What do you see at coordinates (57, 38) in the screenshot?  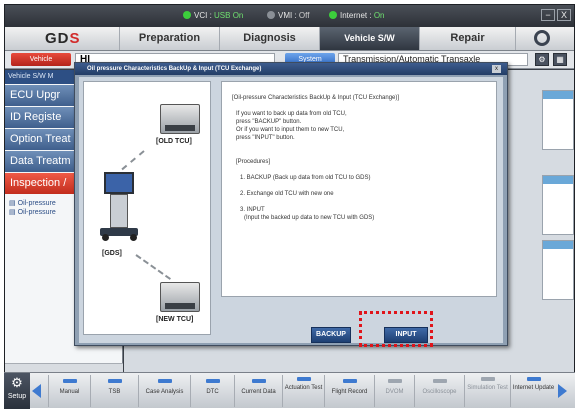 I see `logo-text: GD` at bounding box center [57, 38].